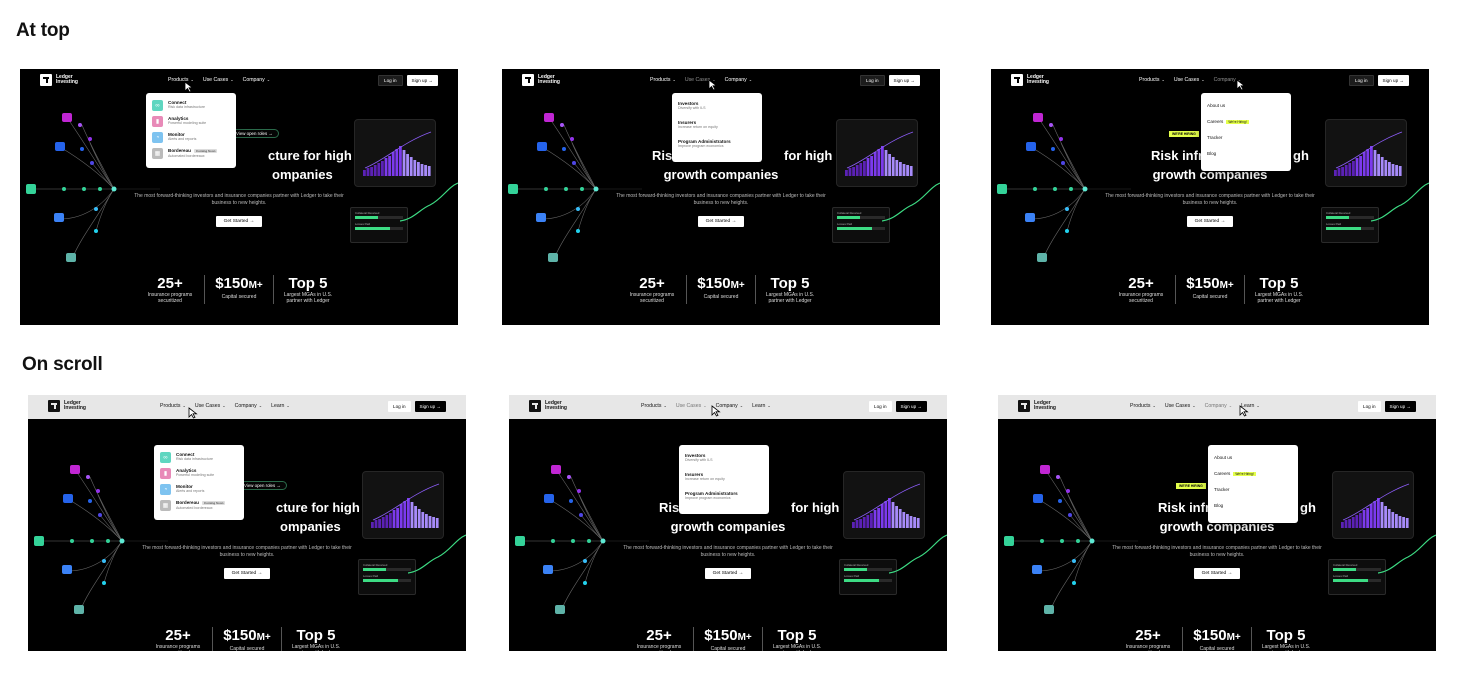 The height and width of the screenshot is (679, 1464). Describe the element at coordinates (582, 539) in the screenshot. I see `network-graphic` at that location.